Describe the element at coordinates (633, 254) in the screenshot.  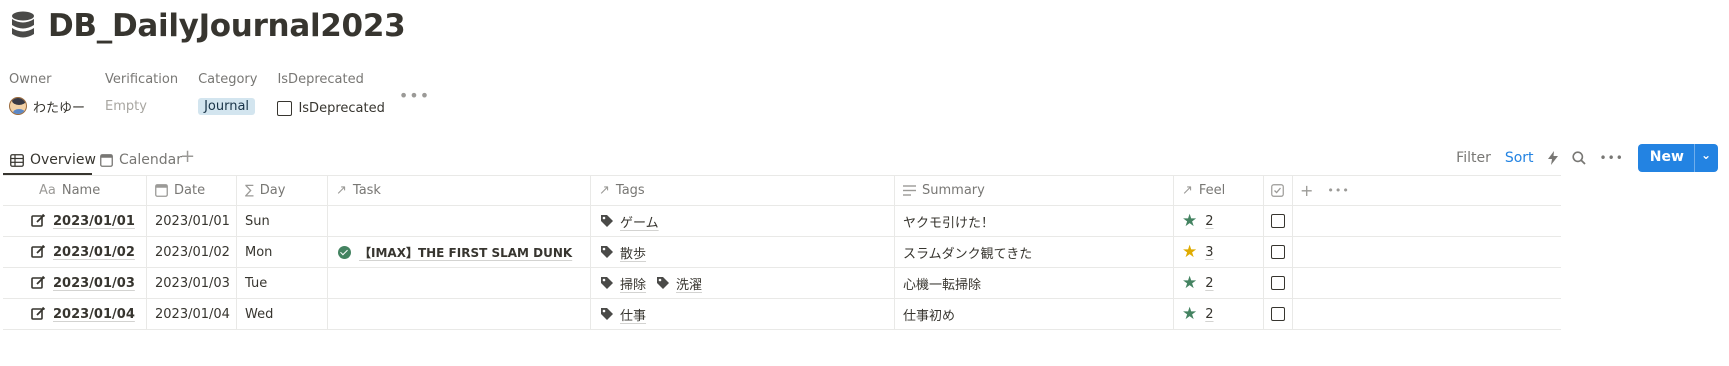
I see `tag-label: 散歩` at that location.